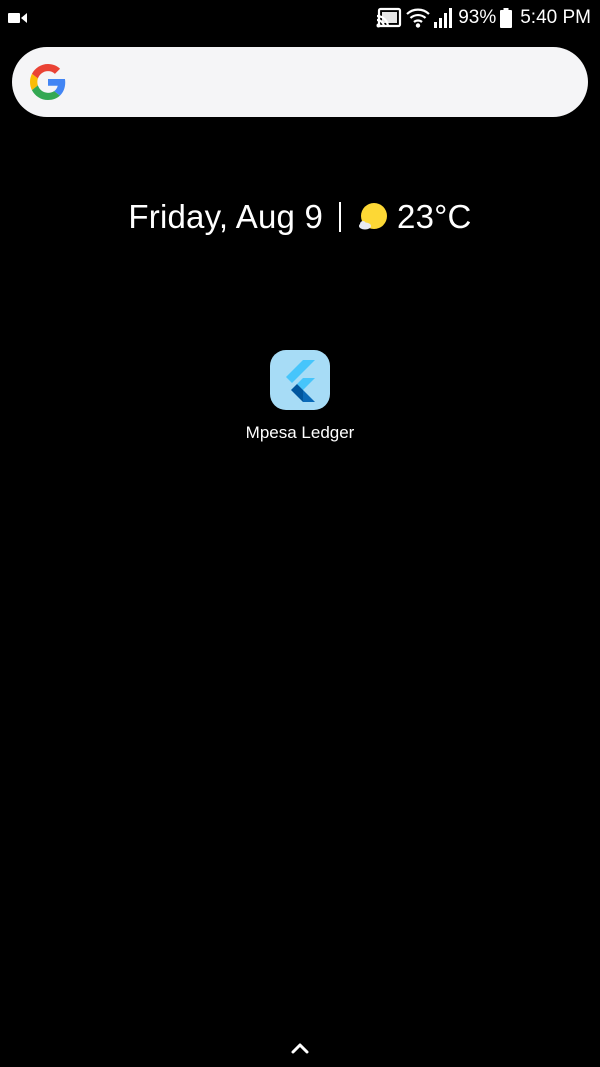  Describe the element at coordinates (300, 18) in the screenshot. I see `status-bar: 93% 5:40 PM` at that location.